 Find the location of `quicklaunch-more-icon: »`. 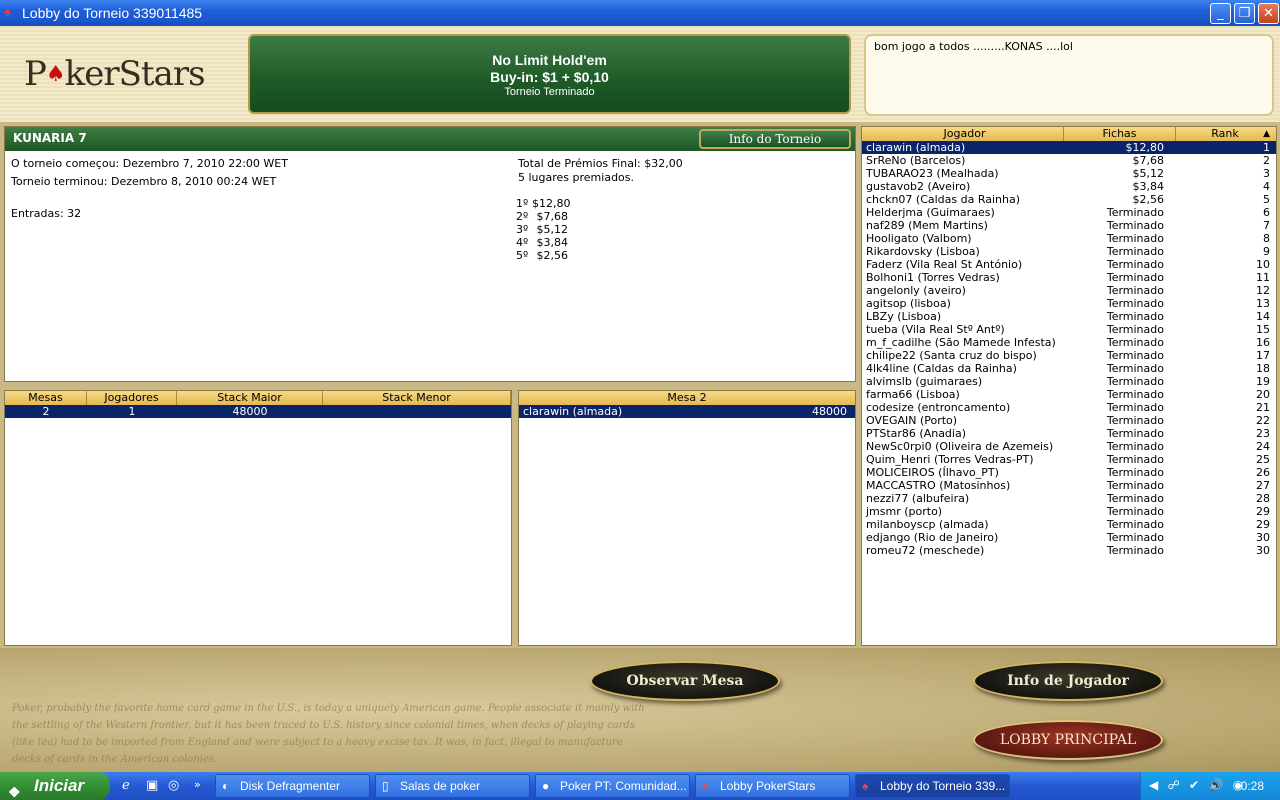

quicklaunch-more-icon: » is located at coordinates (197, 784).